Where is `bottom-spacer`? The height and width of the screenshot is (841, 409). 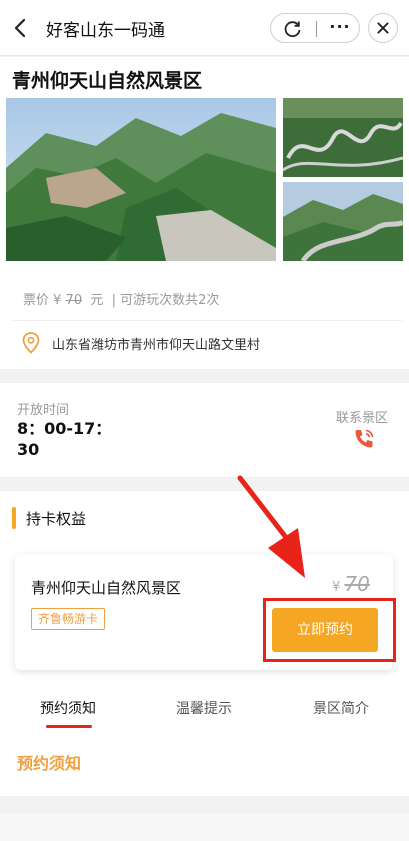
bottom-spacer is located at coordinates (204, 827).